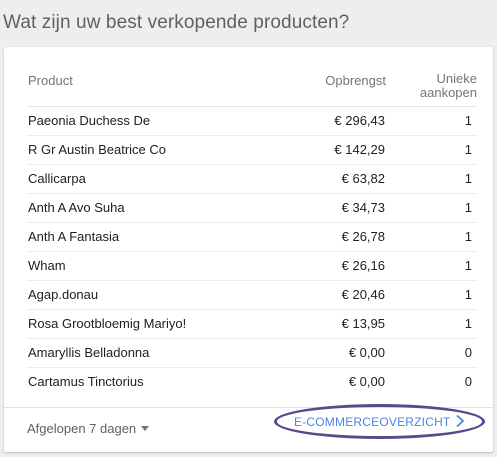 This screenshot has width=497, height=457. What do you see at coordinates (157, 121) in the screenshot?
I see `product-name: Paeonia Duchess De` at bounding box center [157, 121].